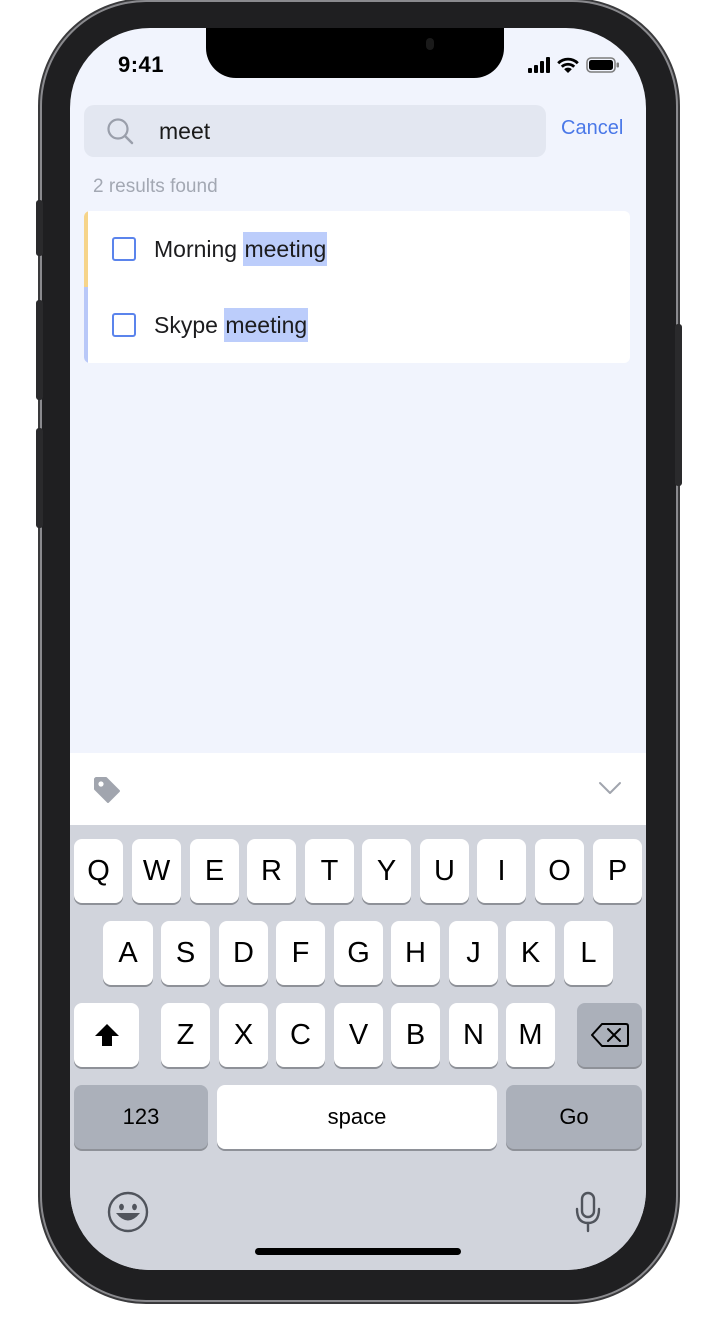 Image resolution: width=720 pixels, height=1320 pixels. Describe the element at coordinates (185, 953) in the screenshot. I see `key-s: S` at that location.